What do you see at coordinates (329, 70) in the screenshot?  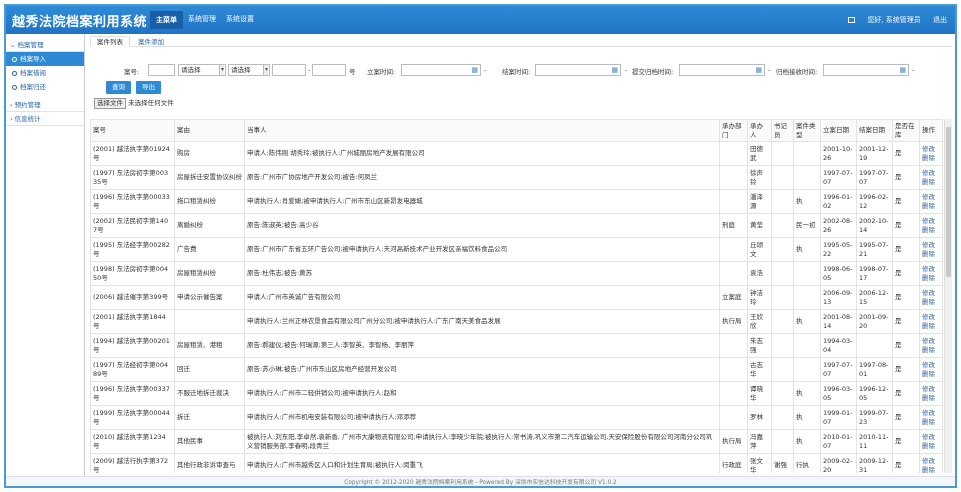 I see `case-no-to-input` at bounding box center [329, 70].